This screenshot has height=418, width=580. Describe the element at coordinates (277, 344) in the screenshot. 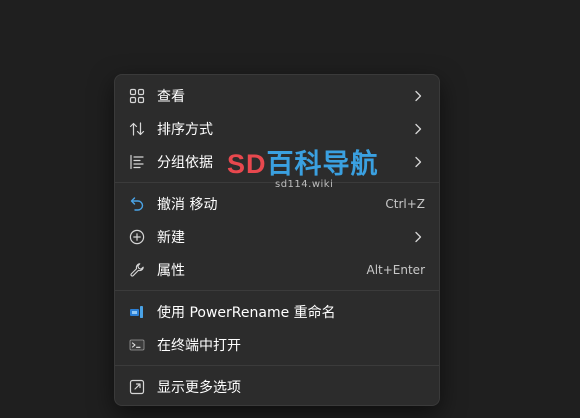

I see `menu-item-open-in-terminal: 在终端中打开` at that location.